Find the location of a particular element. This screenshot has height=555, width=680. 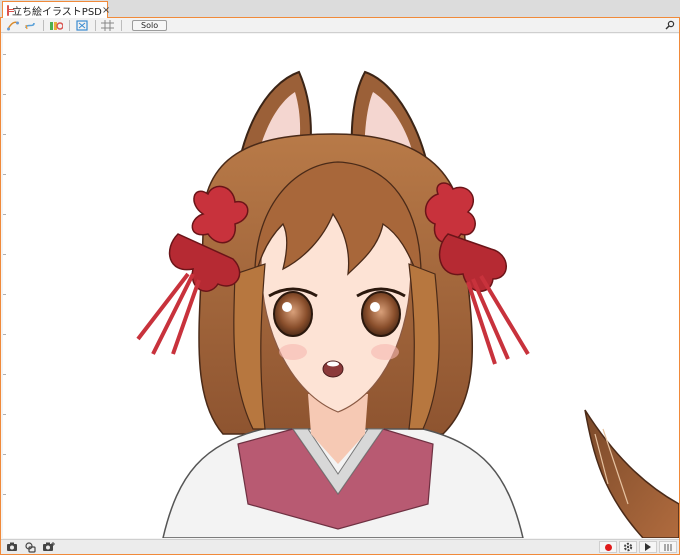

status-bar is located at coordinates (340, 546).